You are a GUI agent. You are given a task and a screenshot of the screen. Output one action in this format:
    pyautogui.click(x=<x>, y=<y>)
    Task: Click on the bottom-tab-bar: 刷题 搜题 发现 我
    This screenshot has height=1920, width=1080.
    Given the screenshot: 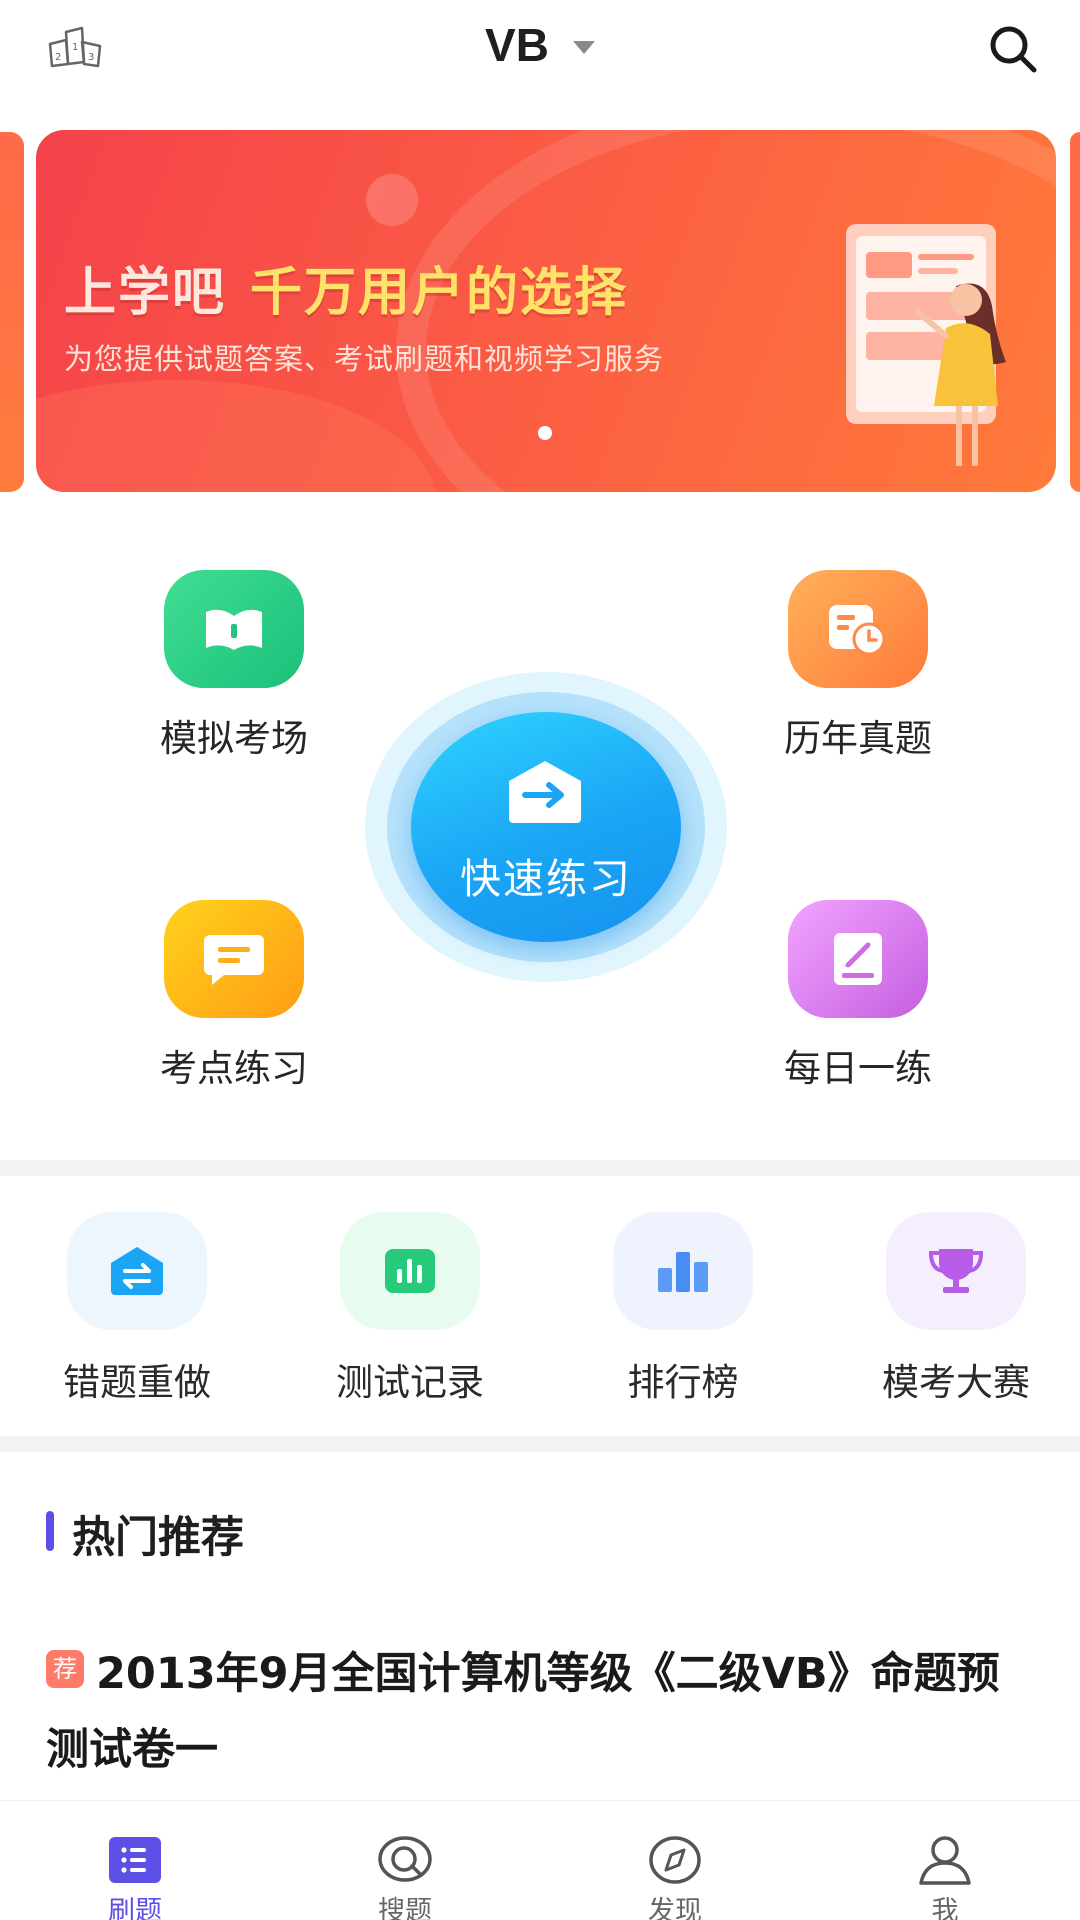 What is the action you would take?
    pyautogui.click(x=540, y=1860)
    